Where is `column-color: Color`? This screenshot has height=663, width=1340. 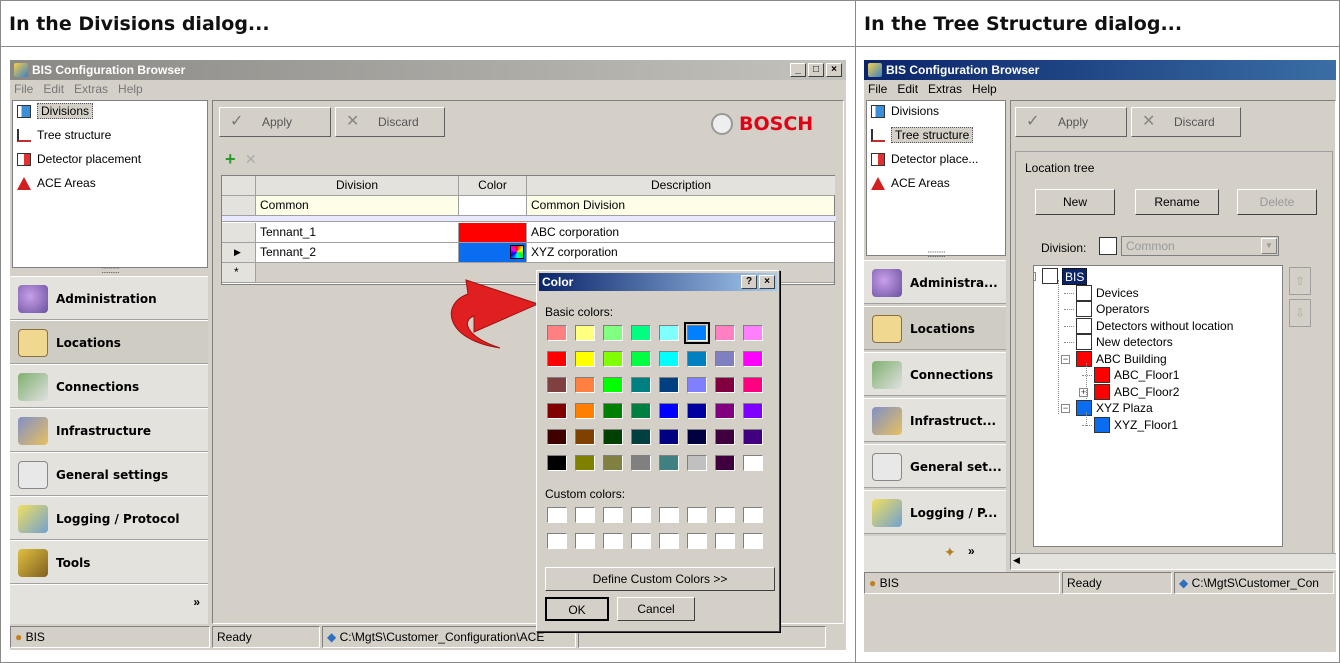
column-color: Color is located at coordinates (493, 185).